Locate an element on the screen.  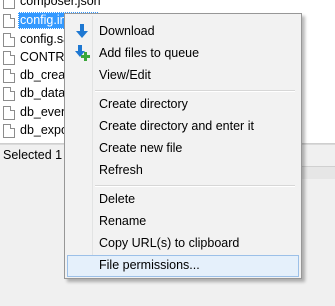
horizontal-scrollbar is located at coordinates (317, 172).